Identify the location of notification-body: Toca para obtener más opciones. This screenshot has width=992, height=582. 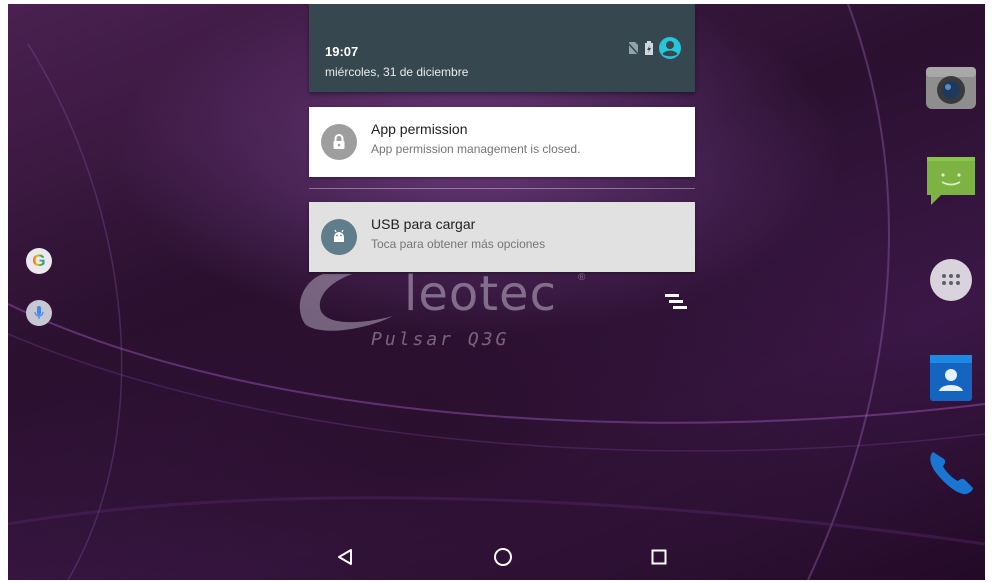
(458, 244).